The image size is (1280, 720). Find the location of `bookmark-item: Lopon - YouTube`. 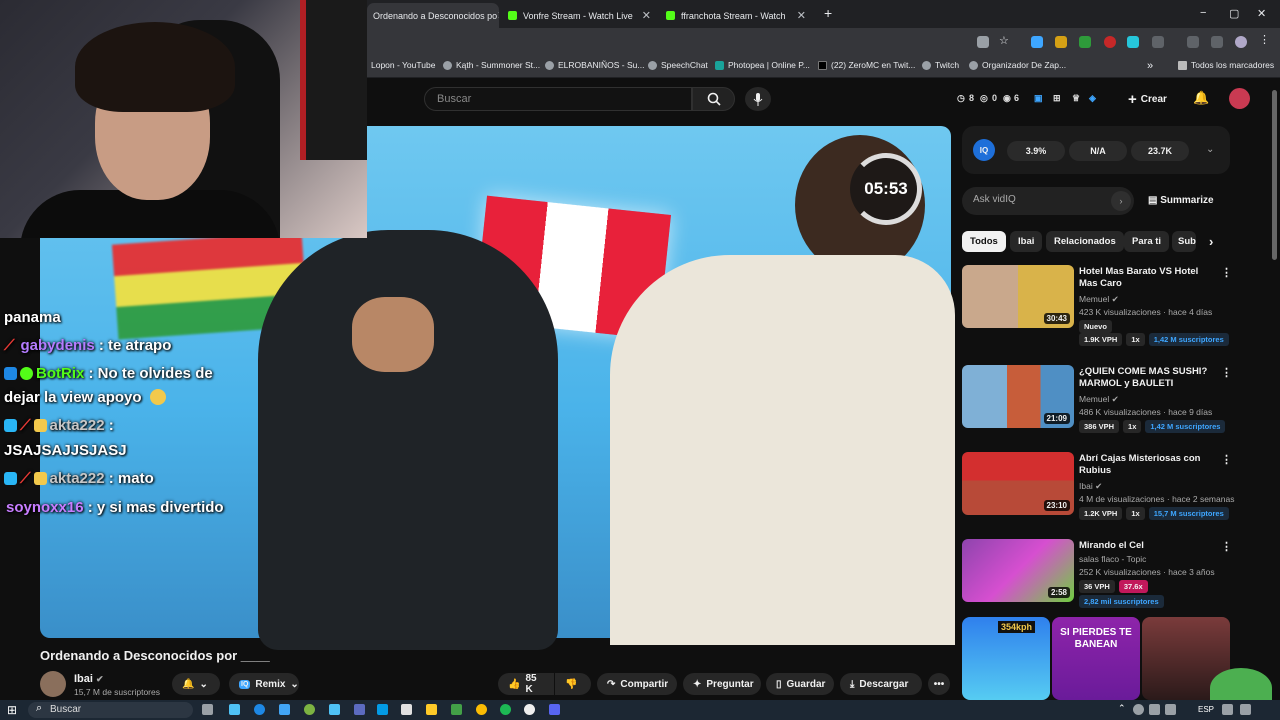

bookmark-item: Lopon - YouTube is located at coordinates (403, 65).